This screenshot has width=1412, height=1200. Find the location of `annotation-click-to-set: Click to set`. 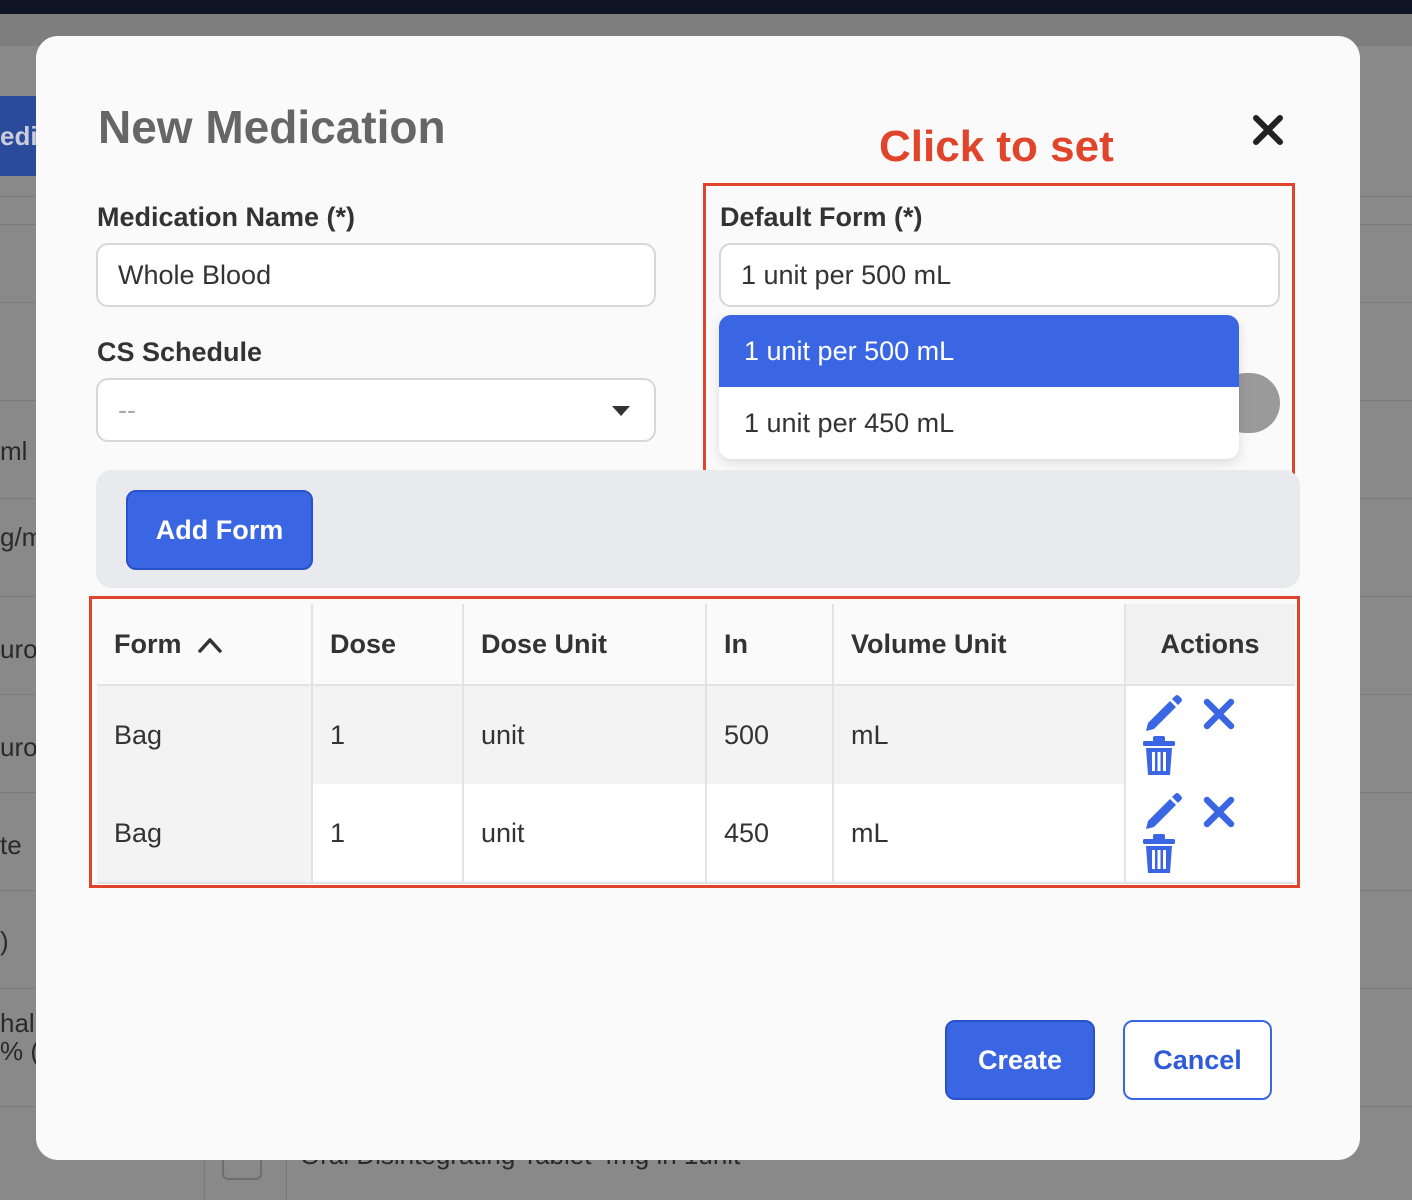

annotation-click-to-set: Click to set is located at coordinates (996, 146).